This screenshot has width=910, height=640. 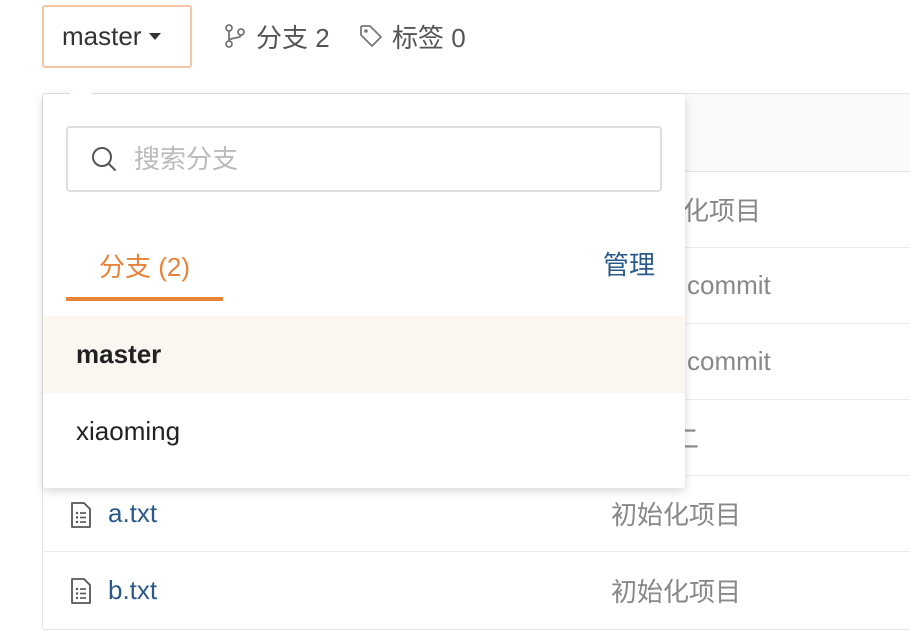 I want to click on manage-branches-link: 管理, so click(x=629, y=263).